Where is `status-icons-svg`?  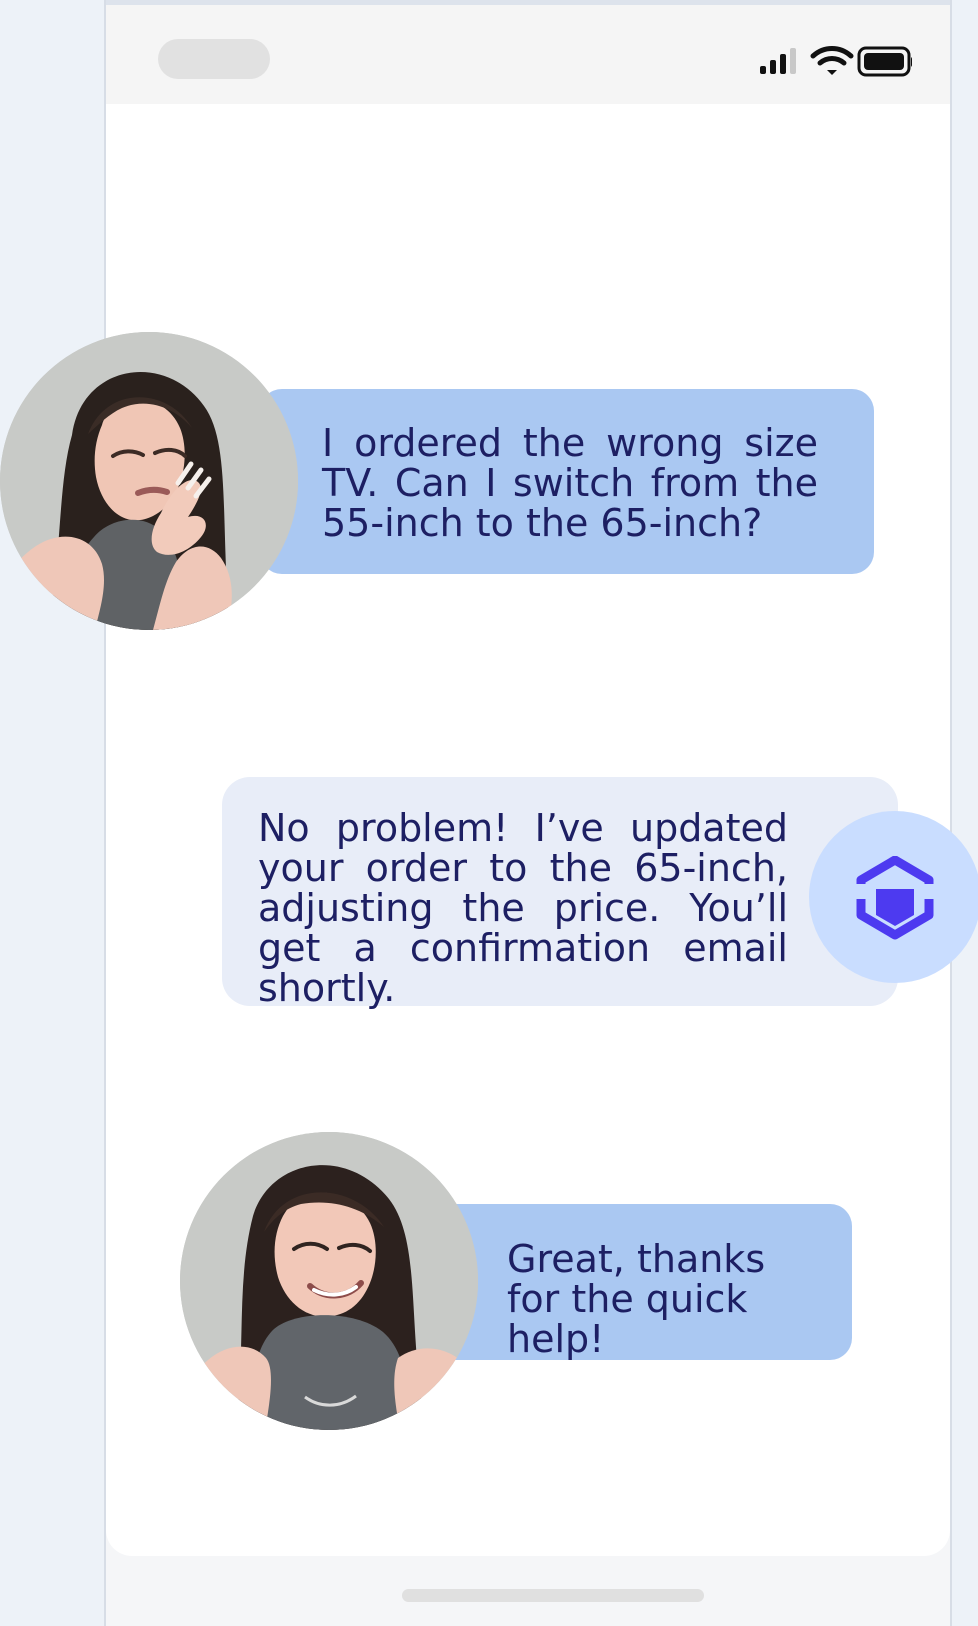 status-icons-svg is located at coordinates (836, 61).